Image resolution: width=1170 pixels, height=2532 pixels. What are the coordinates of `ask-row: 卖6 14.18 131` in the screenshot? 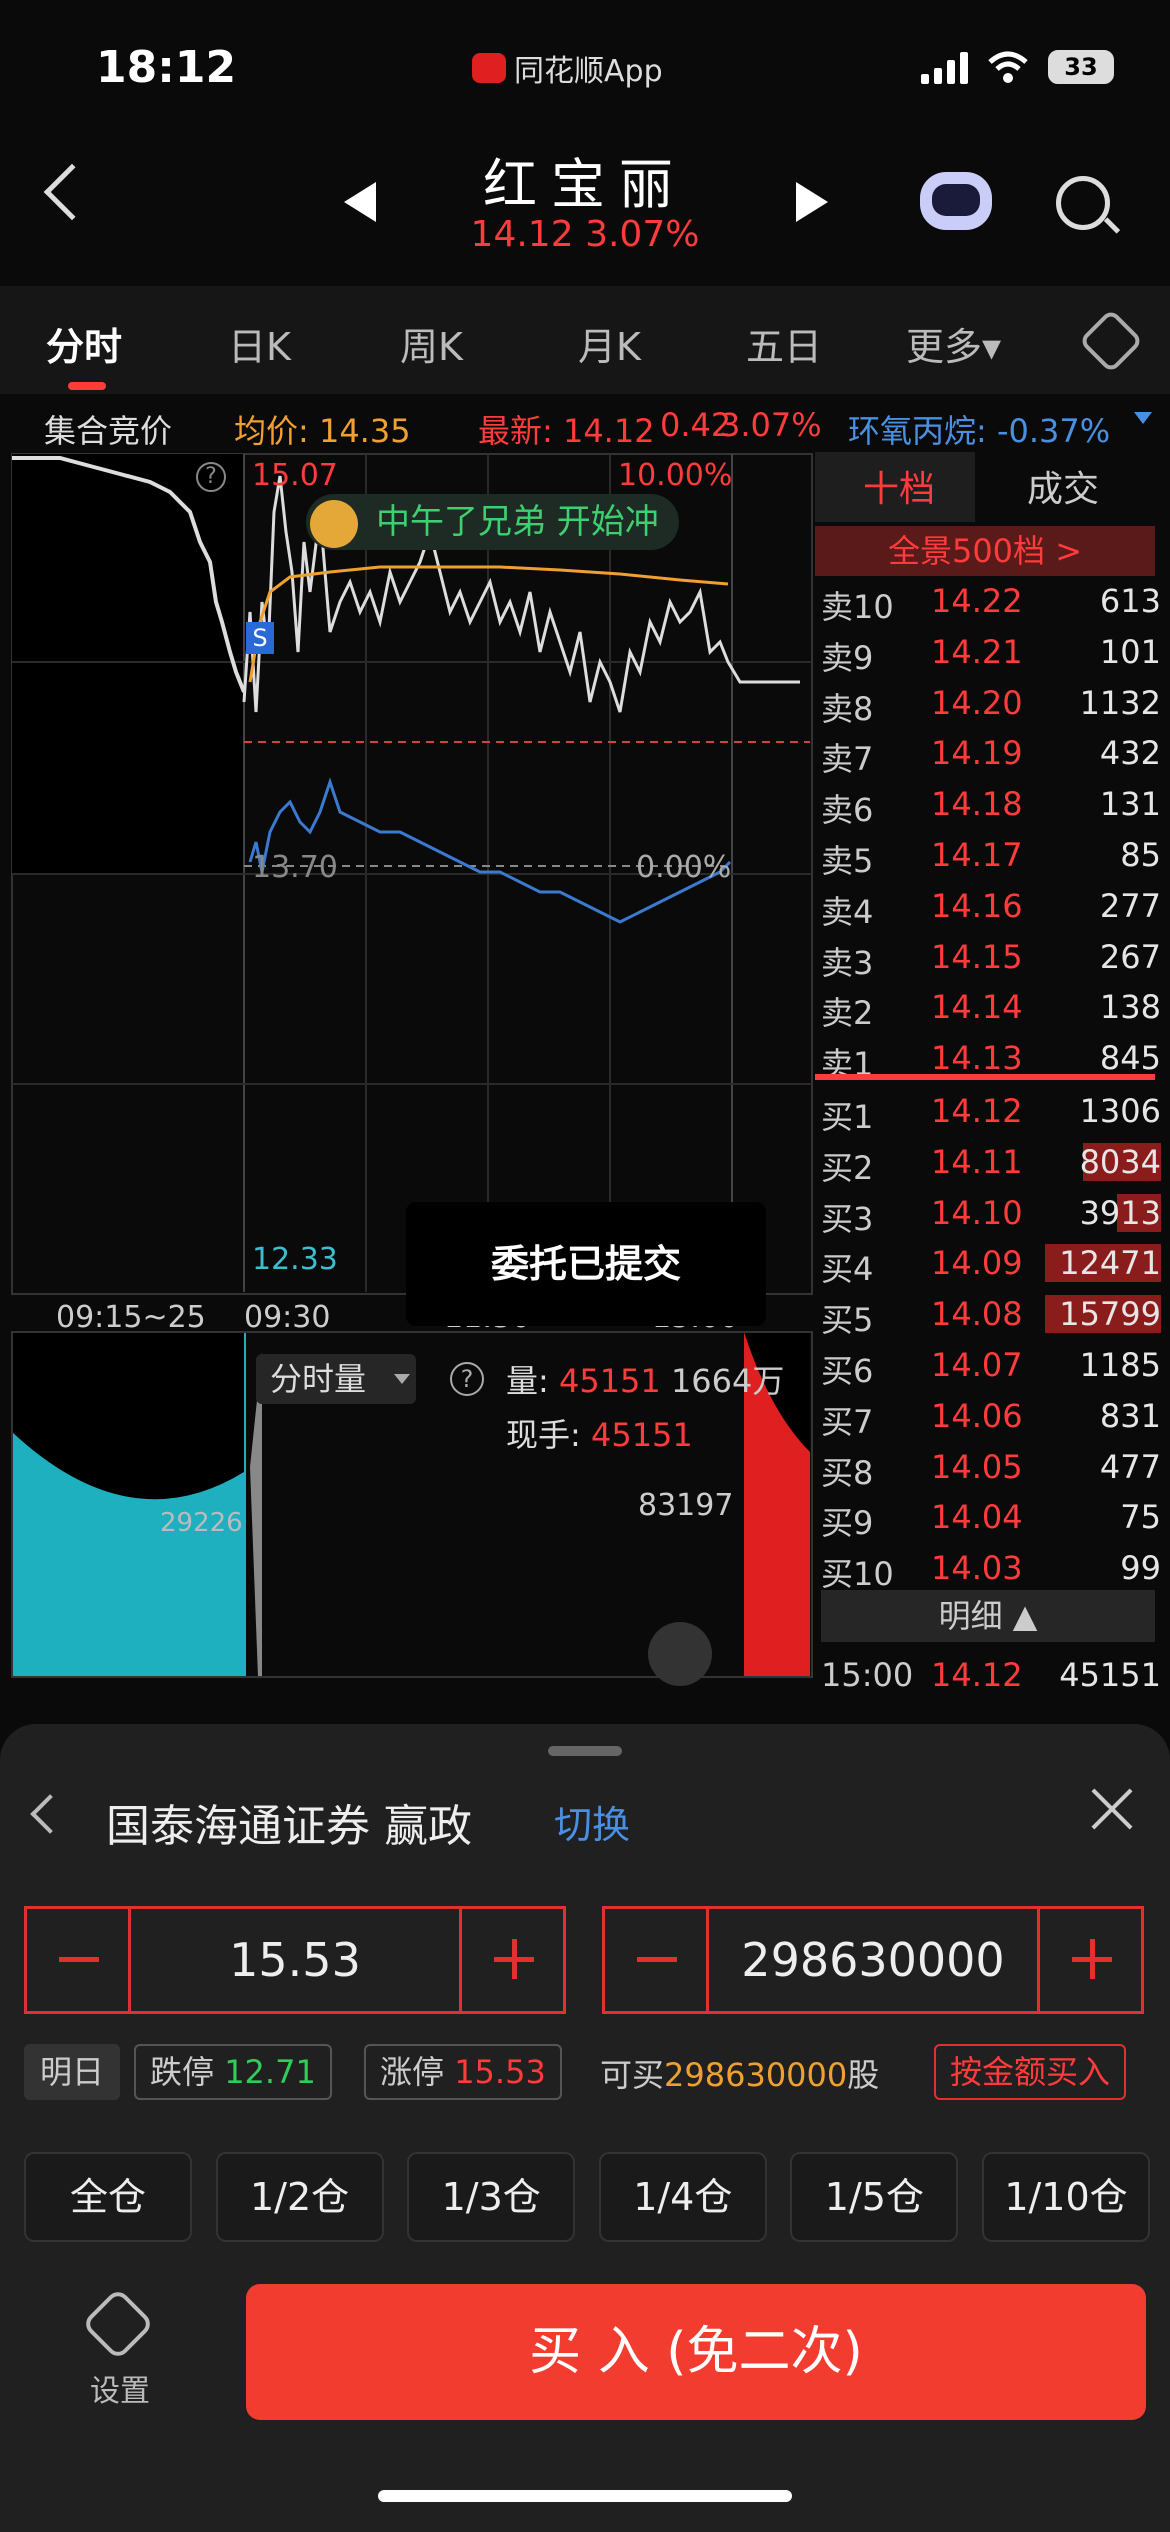 It's located at (991, 804).